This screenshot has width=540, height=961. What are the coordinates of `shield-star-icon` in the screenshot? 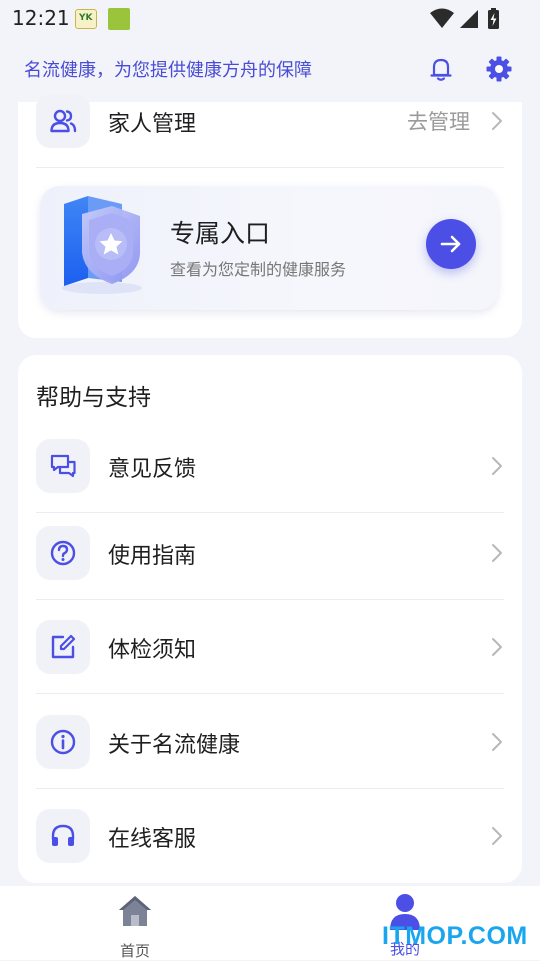 It's located at (102, 245).